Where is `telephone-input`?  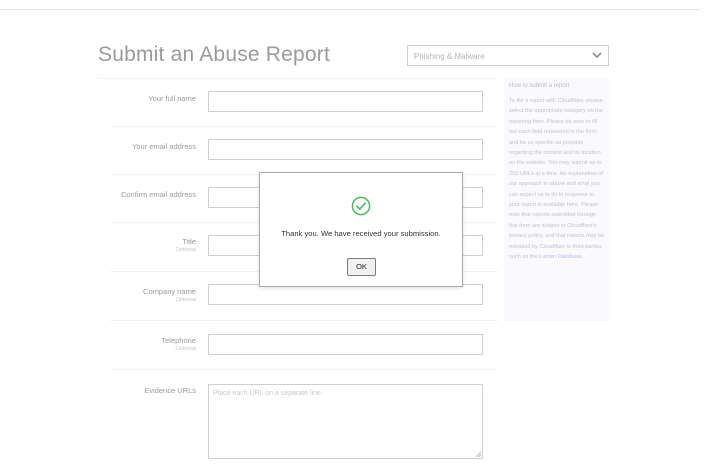
telephone-input is located at coordinates (345, 344).